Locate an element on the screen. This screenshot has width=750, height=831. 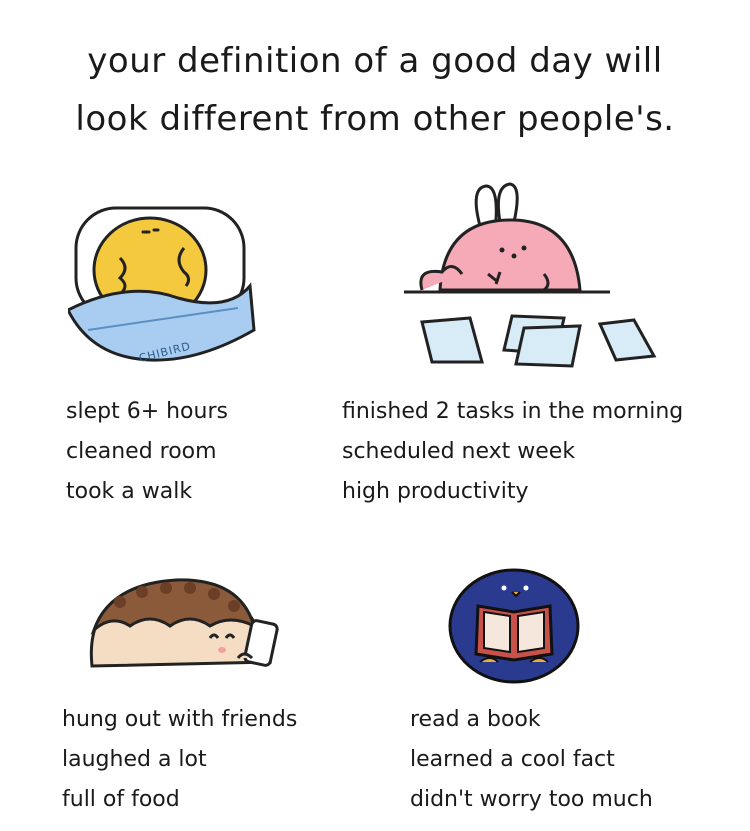
list-item: high productivity is located at coordinates (435, 491).